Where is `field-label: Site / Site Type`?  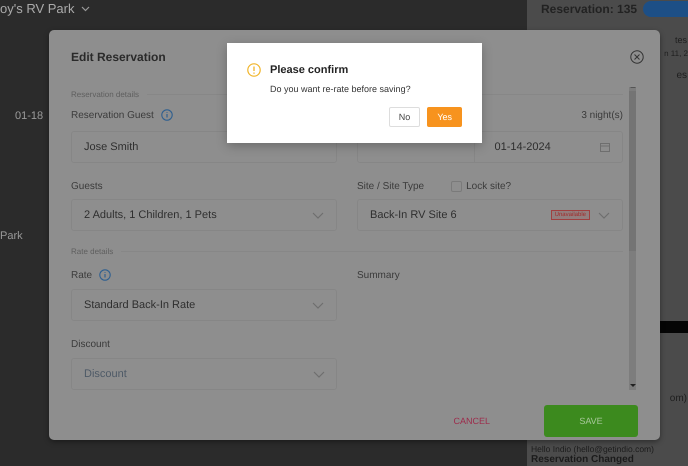
field-label: Site / Site Type is located at coordinates (390, 186).